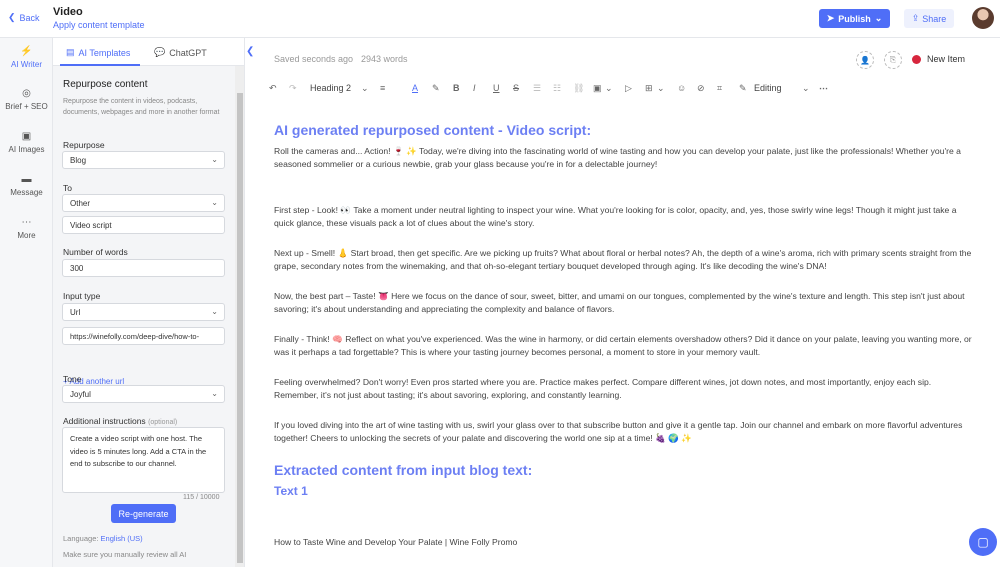 Image resolution: width=1000 pixels, height=567 pixels. I want to click on italic-icon: I, so click(474, 88).